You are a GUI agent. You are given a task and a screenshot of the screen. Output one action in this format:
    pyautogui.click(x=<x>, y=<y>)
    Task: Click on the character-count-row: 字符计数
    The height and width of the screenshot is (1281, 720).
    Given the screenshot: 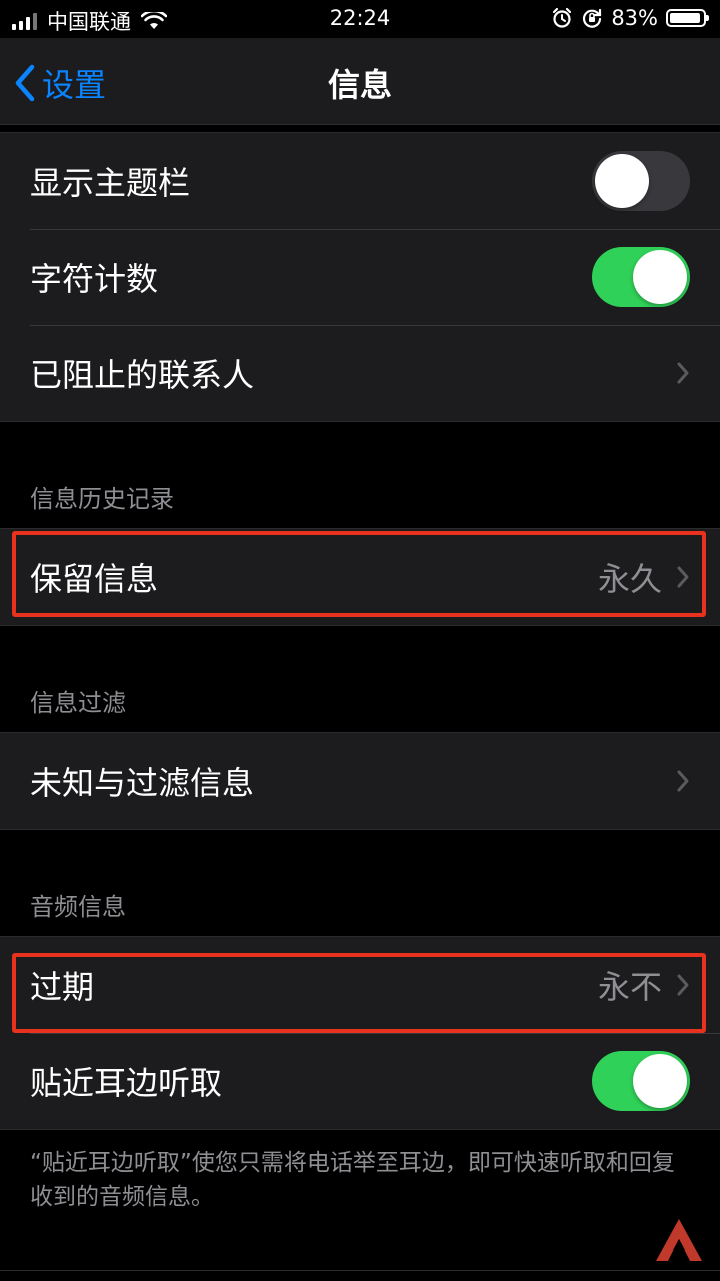 What is the action you would take?
    pyautogui.click(x=360, y=277)
    